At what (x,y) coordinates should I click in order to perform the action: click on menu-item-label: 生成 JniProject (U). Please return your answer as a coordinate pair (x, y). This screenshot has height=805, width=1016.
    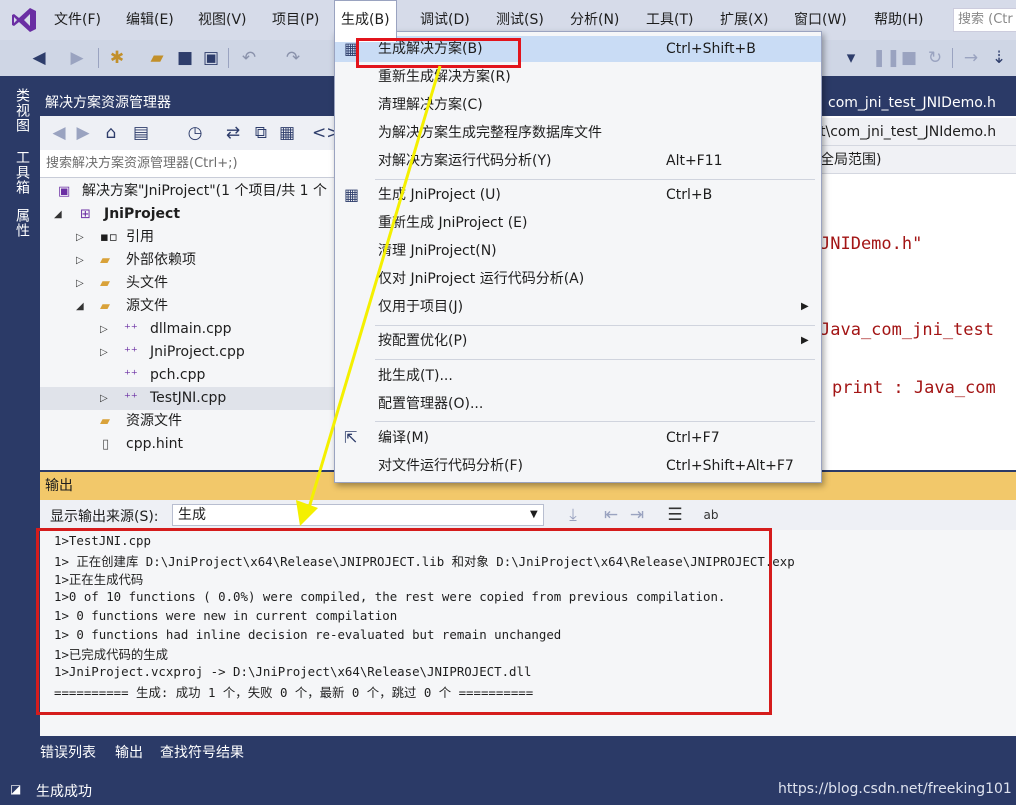
    Looking at the image, I should click on (439, 195).